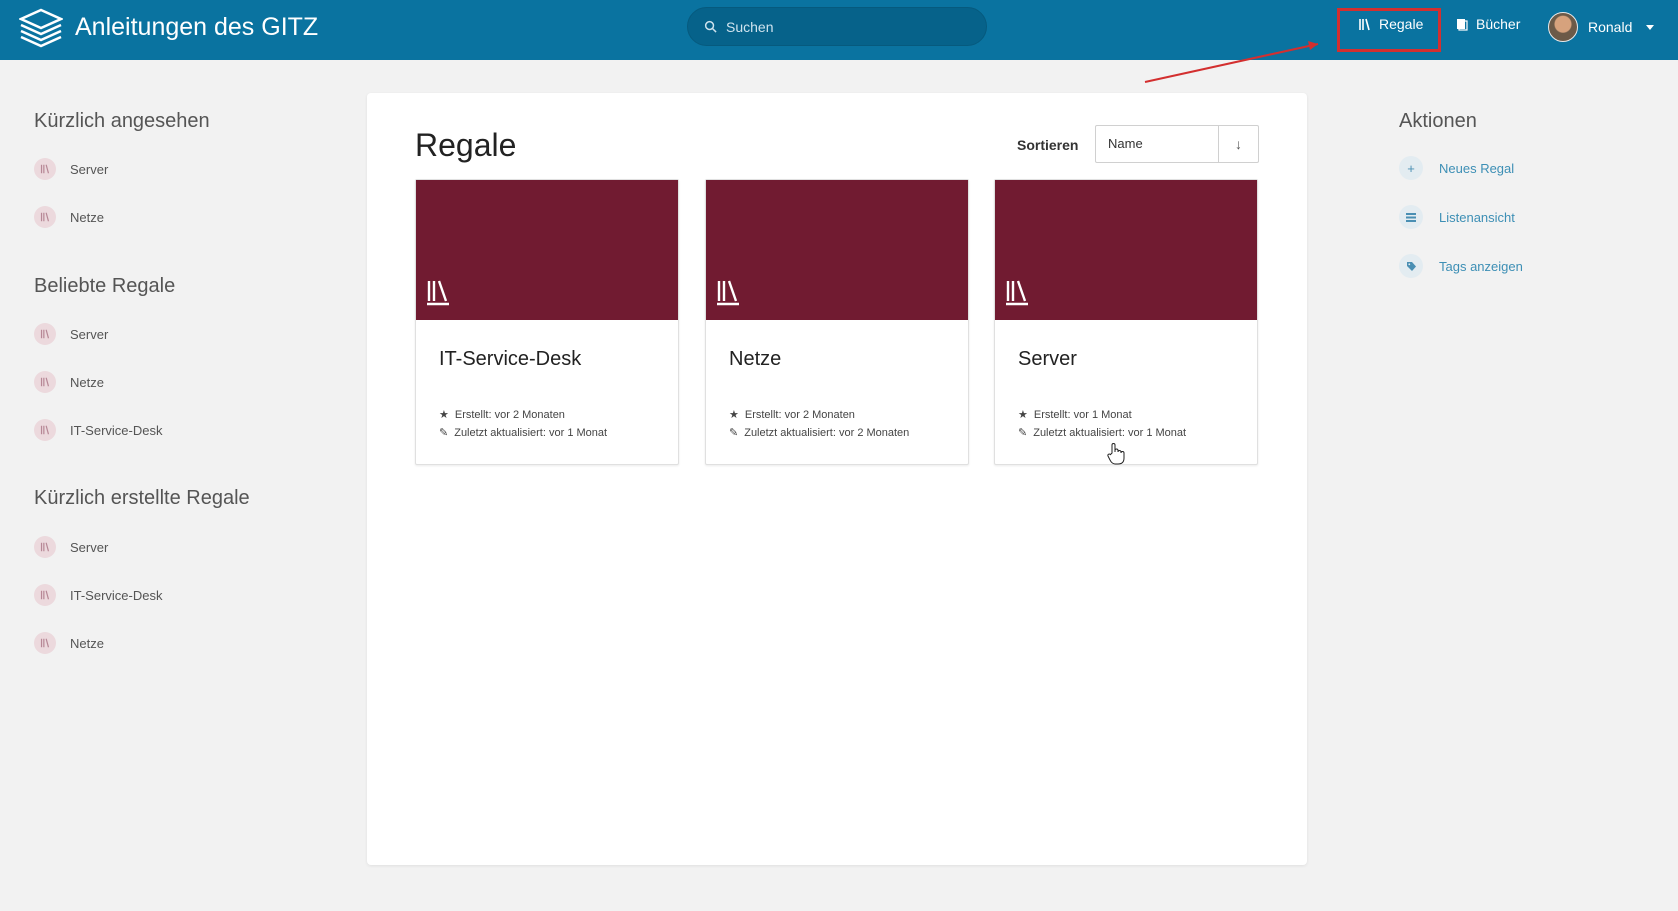 This screenshot has height=911, width=1678. Describe the element at coordinates (710, 26) in the screenshot. I see `search-icon` at that location.